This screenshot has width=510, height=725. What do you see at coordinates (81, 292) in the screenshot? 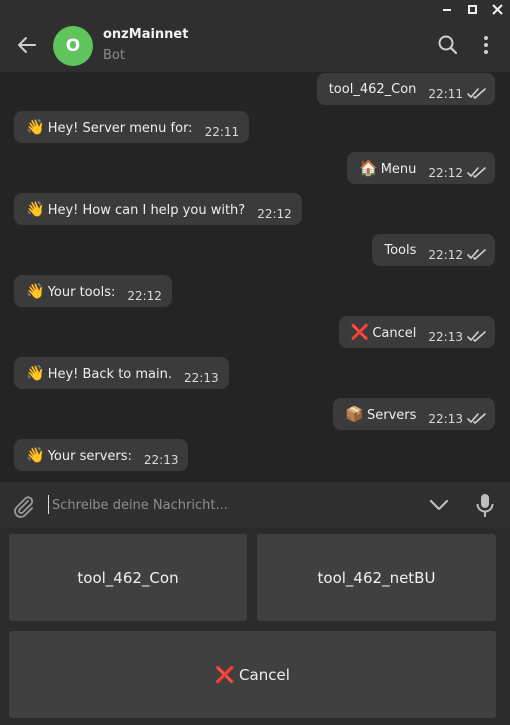
I see `message-body: Your tools:` at bounding box center [81, 292].